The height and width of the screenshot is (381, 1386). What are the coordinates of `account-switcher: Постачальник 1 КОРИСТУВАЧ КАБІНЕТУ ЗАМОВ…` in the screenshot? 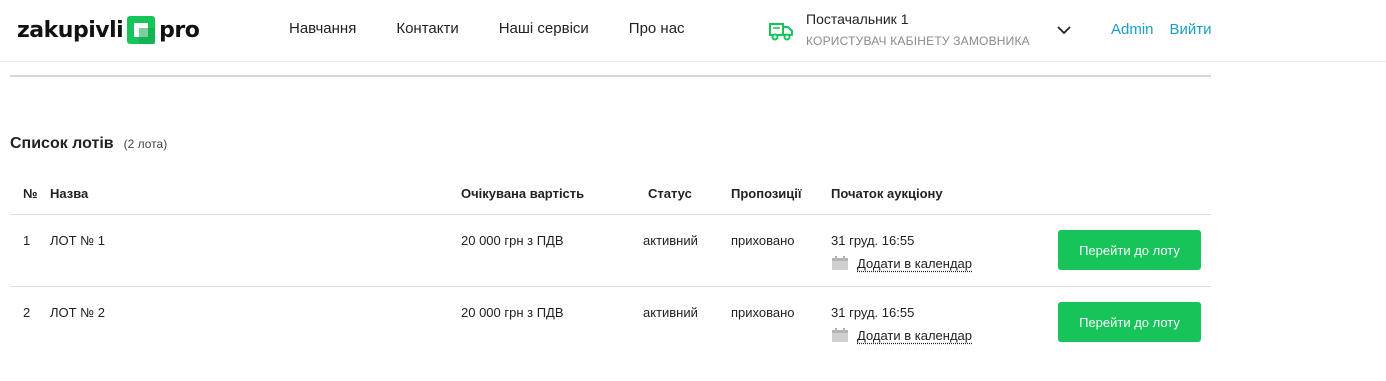 It's located at (923, 31).